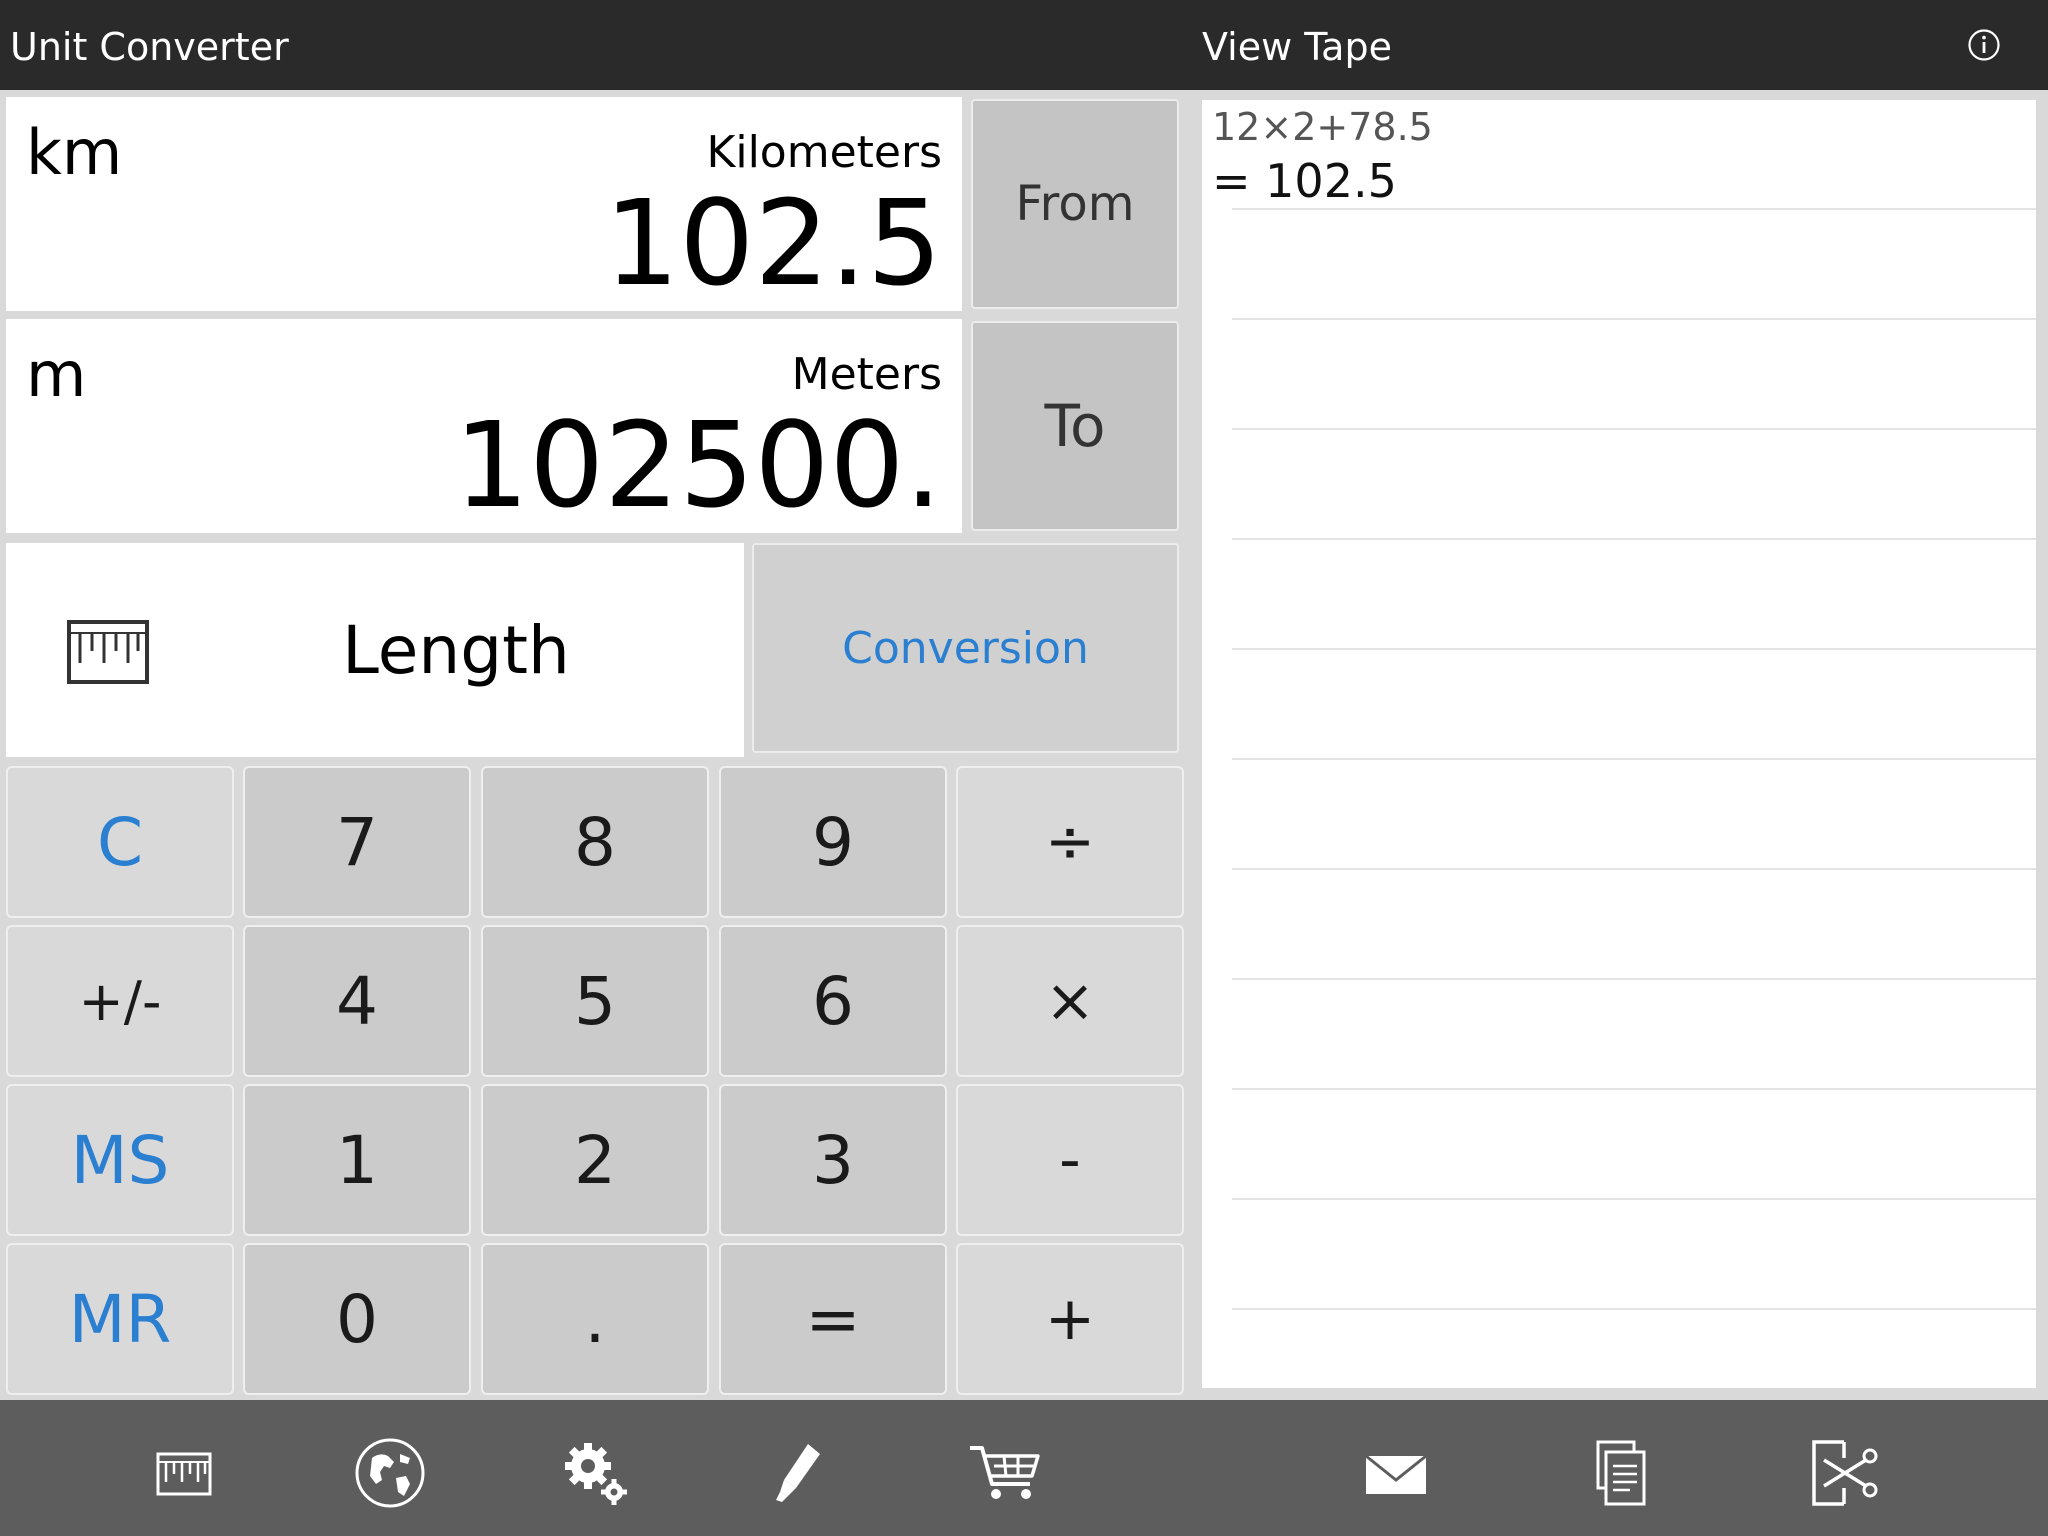  Describe the element at coordinates (802, 1473) in the screenshot. I see `pen-icon` at that location.